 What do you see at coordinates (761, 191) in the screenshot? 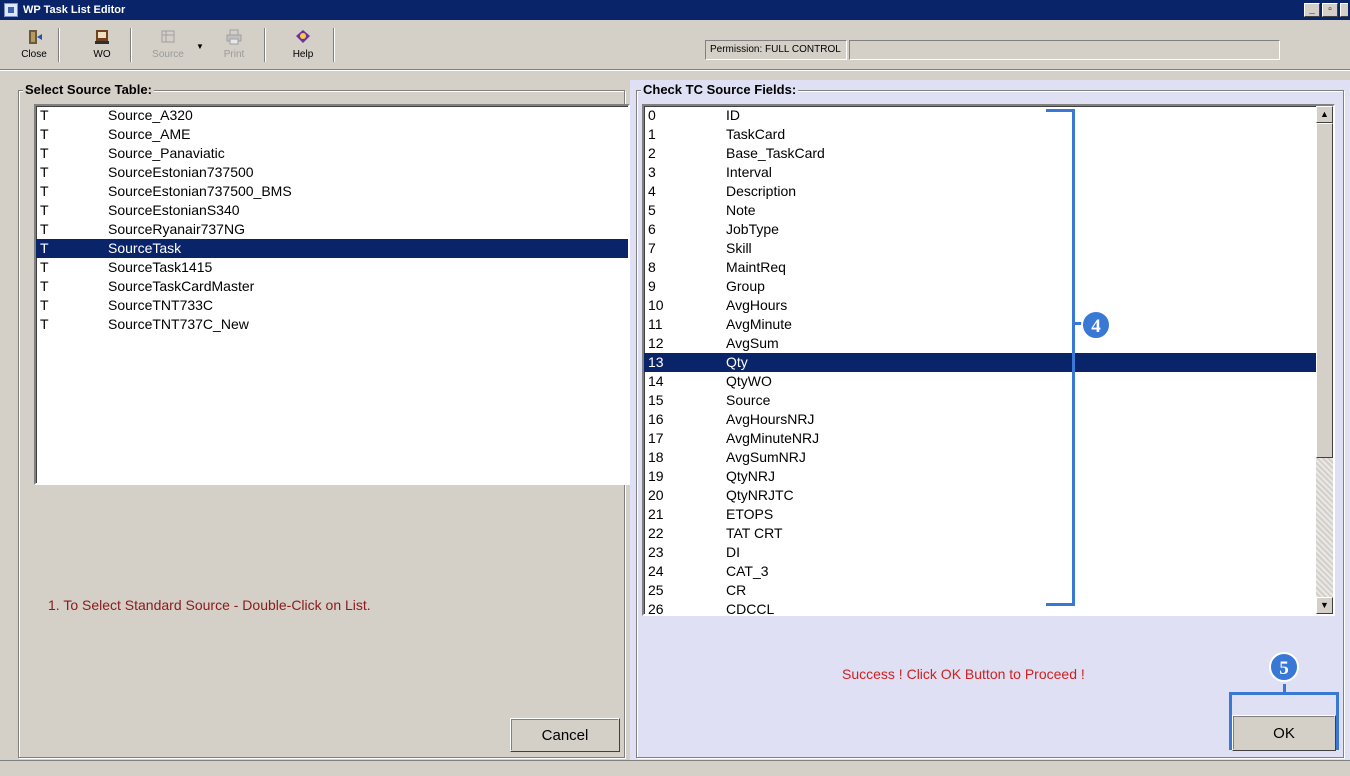
I see `list-item-name: Description` at bounding box center [761, 191].